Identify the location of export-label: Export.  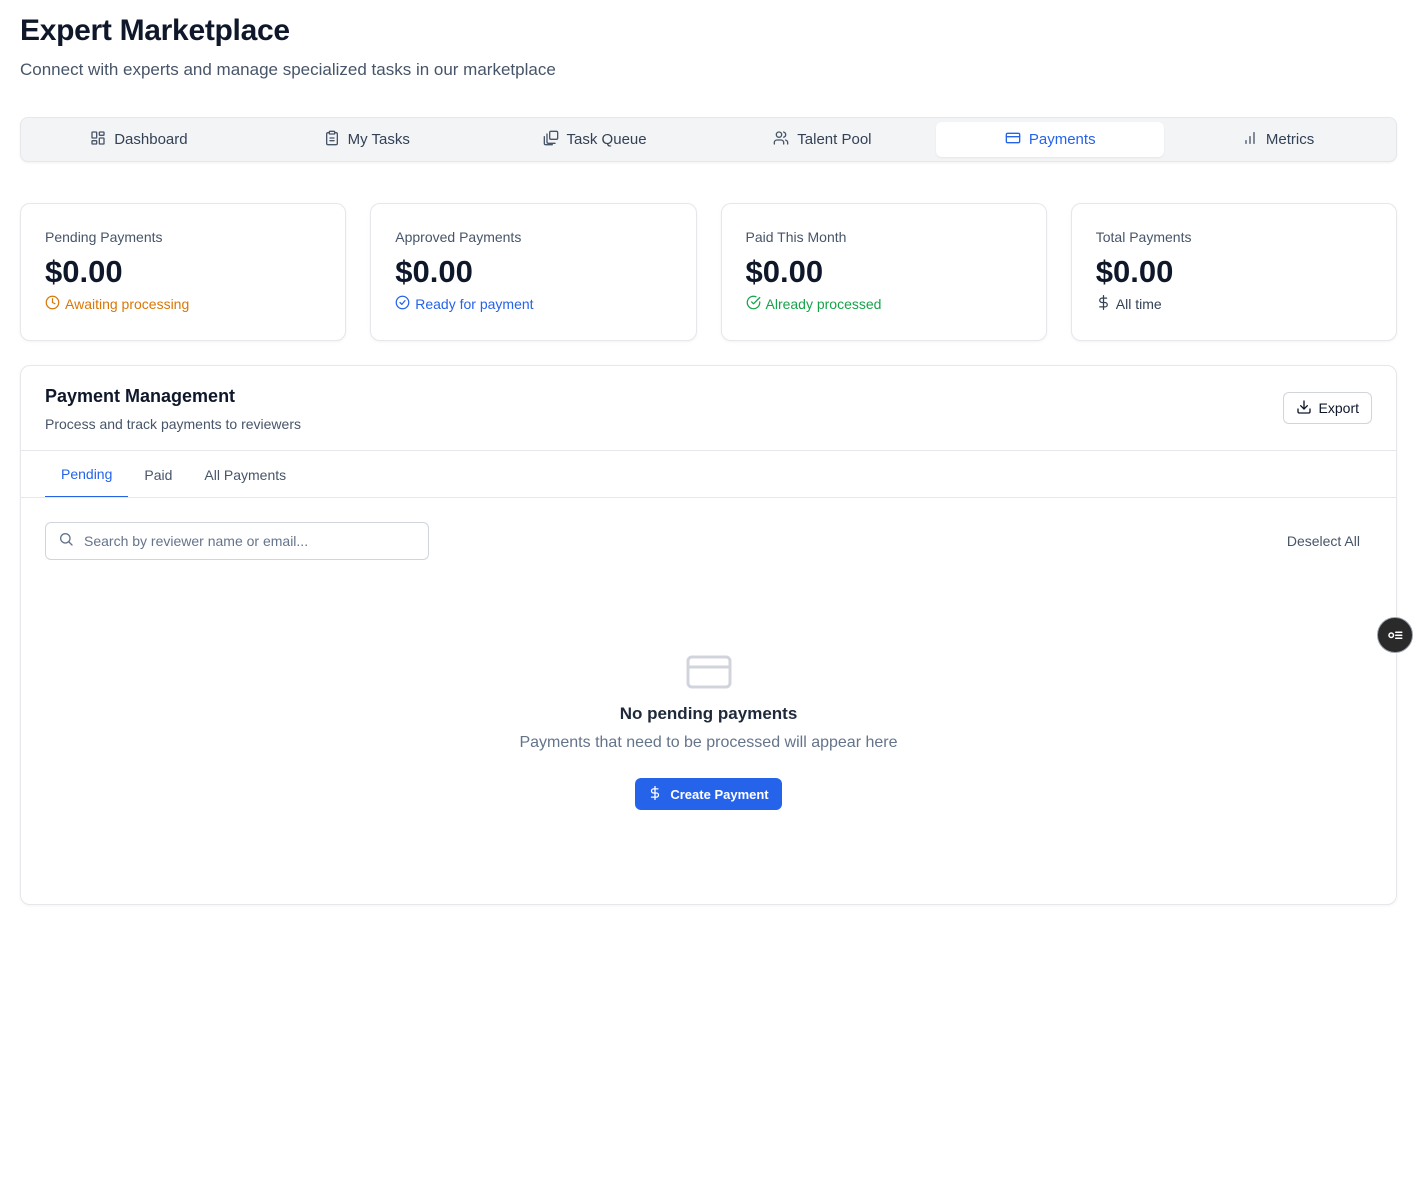
(1338, 408).